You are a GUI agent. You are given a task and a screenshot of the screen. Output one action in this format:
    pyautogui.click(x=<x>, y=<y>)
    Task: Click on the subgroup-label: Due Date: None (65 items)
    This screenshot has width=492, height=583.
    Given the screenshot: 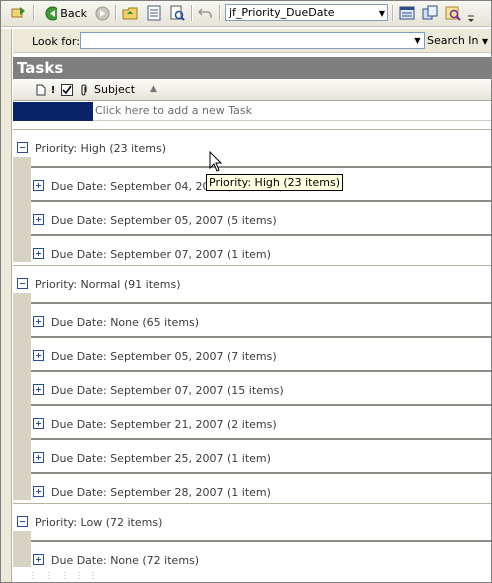 What is the action you would take?
    pyautogui.click(x=125, y=322)
    